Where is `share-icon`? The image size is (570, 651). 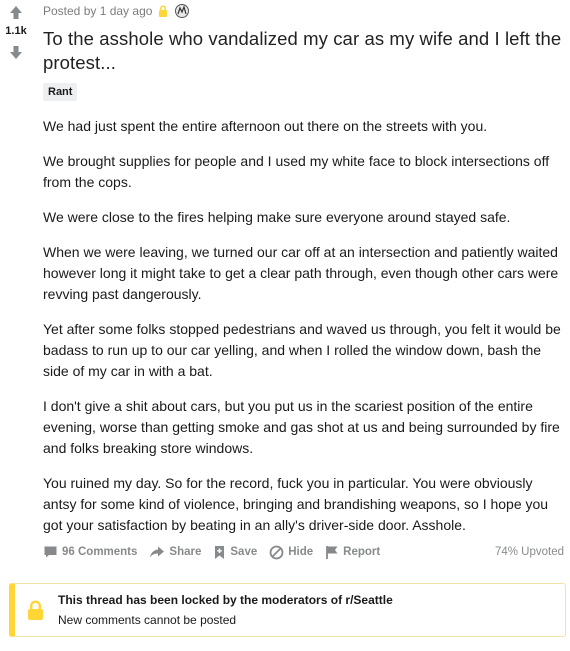
share-icon is located at coordinates (157, 552).